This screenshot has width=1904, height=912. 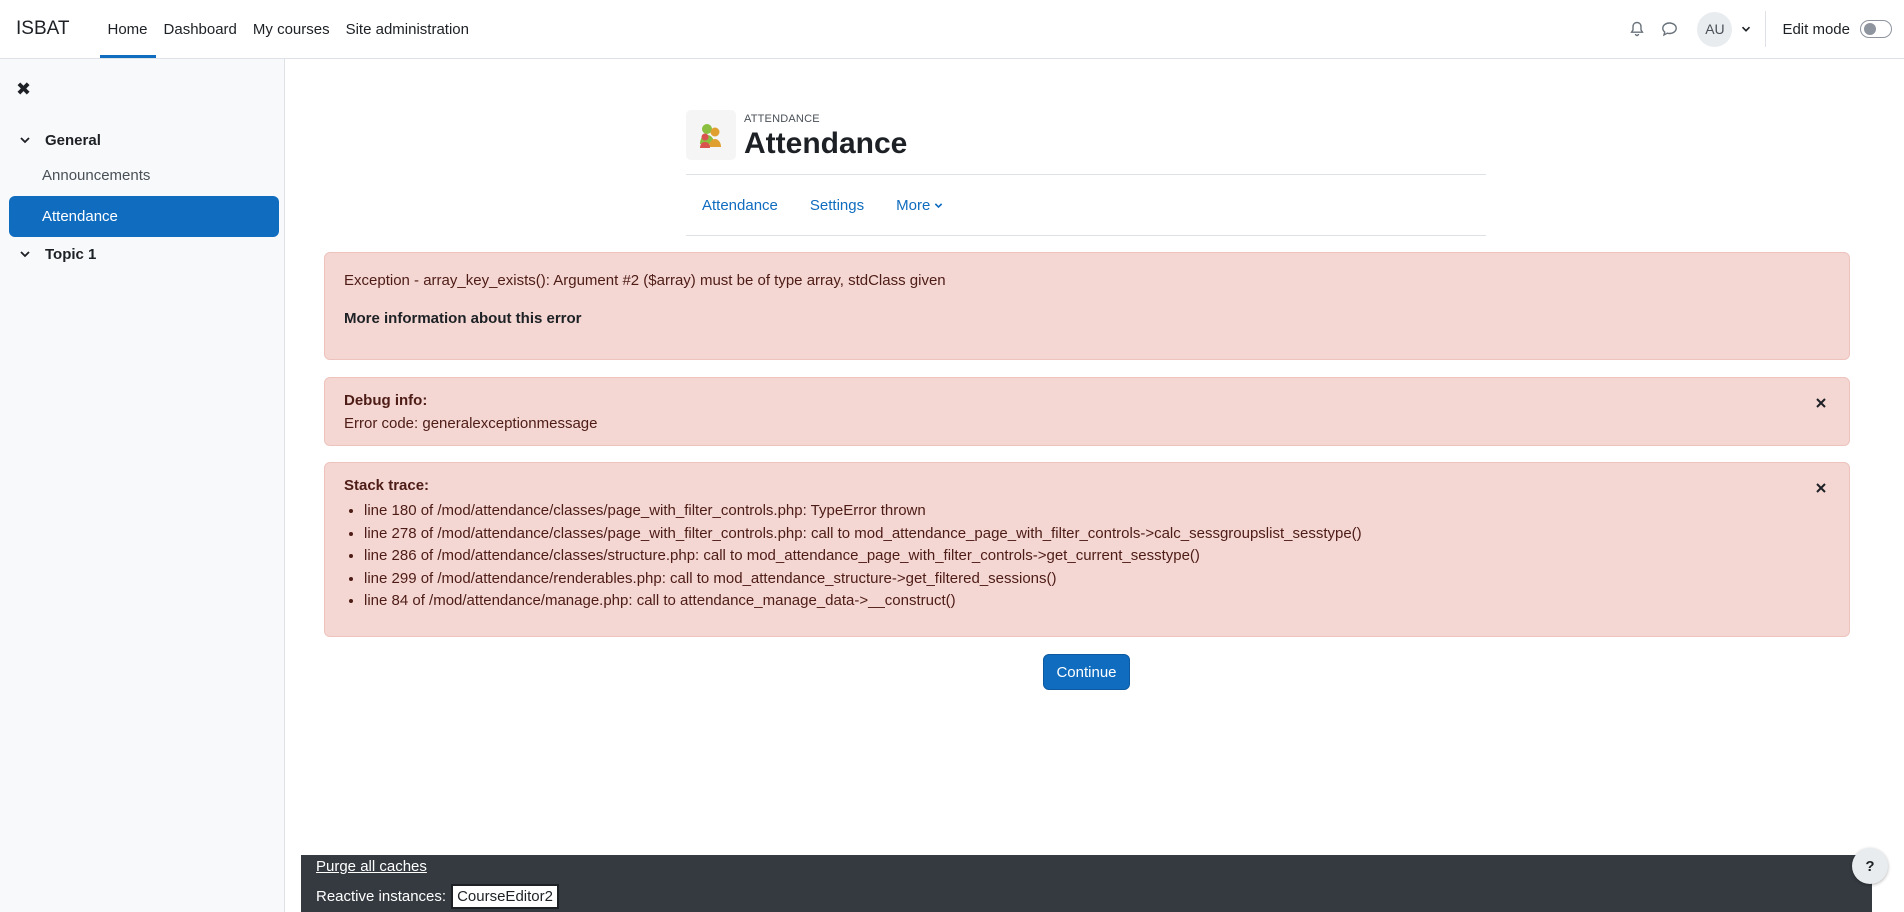 I want to click on stack-trace-title: Stack trace:, so click(x=387, y=485).